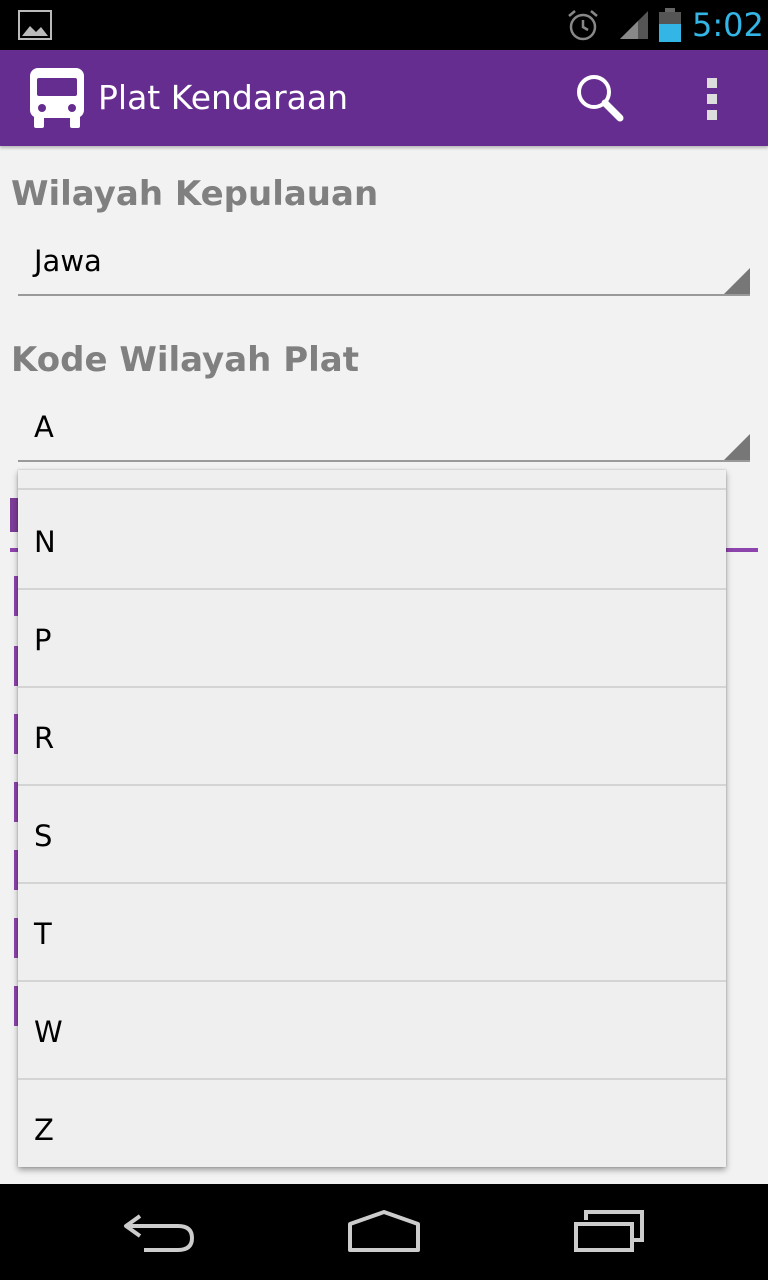 Image resolution: width=768 pixels, height=1280 pixels. I want to click on home-icon, so click(384, 1231).